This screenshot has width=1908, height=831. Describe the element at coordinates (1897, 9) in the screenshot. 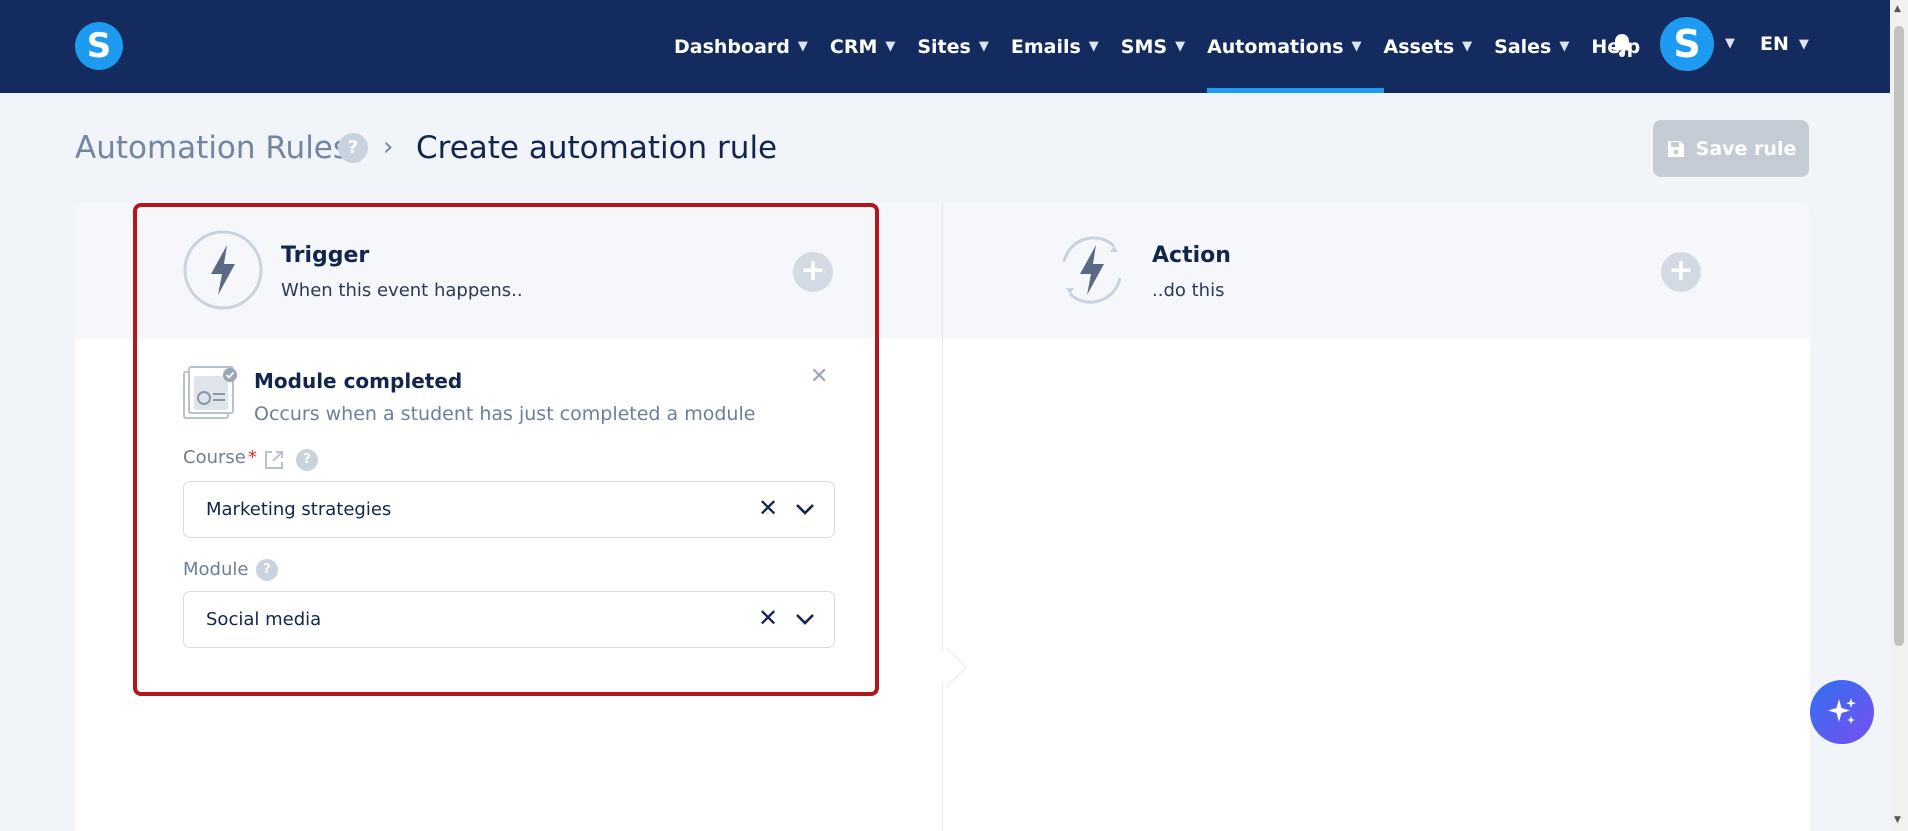

I see `scroll-up-arrow: ▲` at that location.